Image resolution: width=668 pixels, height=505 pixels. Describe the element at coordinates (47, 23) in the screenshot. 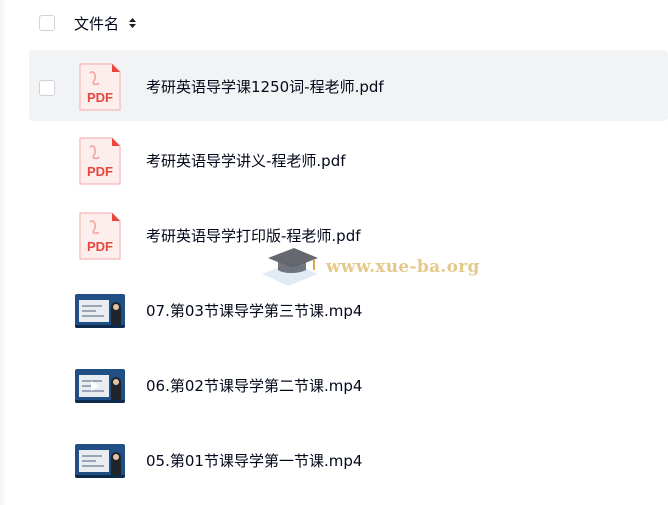

I see `select-all-checkbox` at that location.